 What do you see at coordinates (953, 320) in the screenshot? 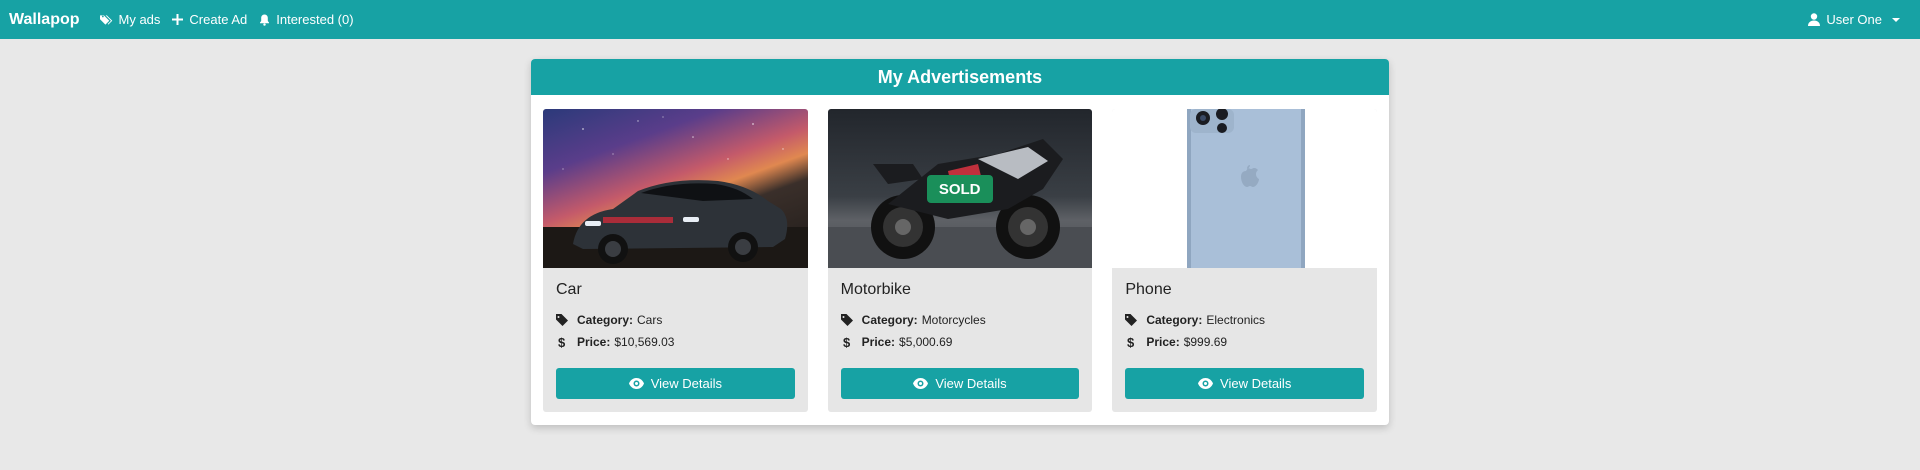
I see `category-value: Motorcycles` at bounding box center [953, 320].